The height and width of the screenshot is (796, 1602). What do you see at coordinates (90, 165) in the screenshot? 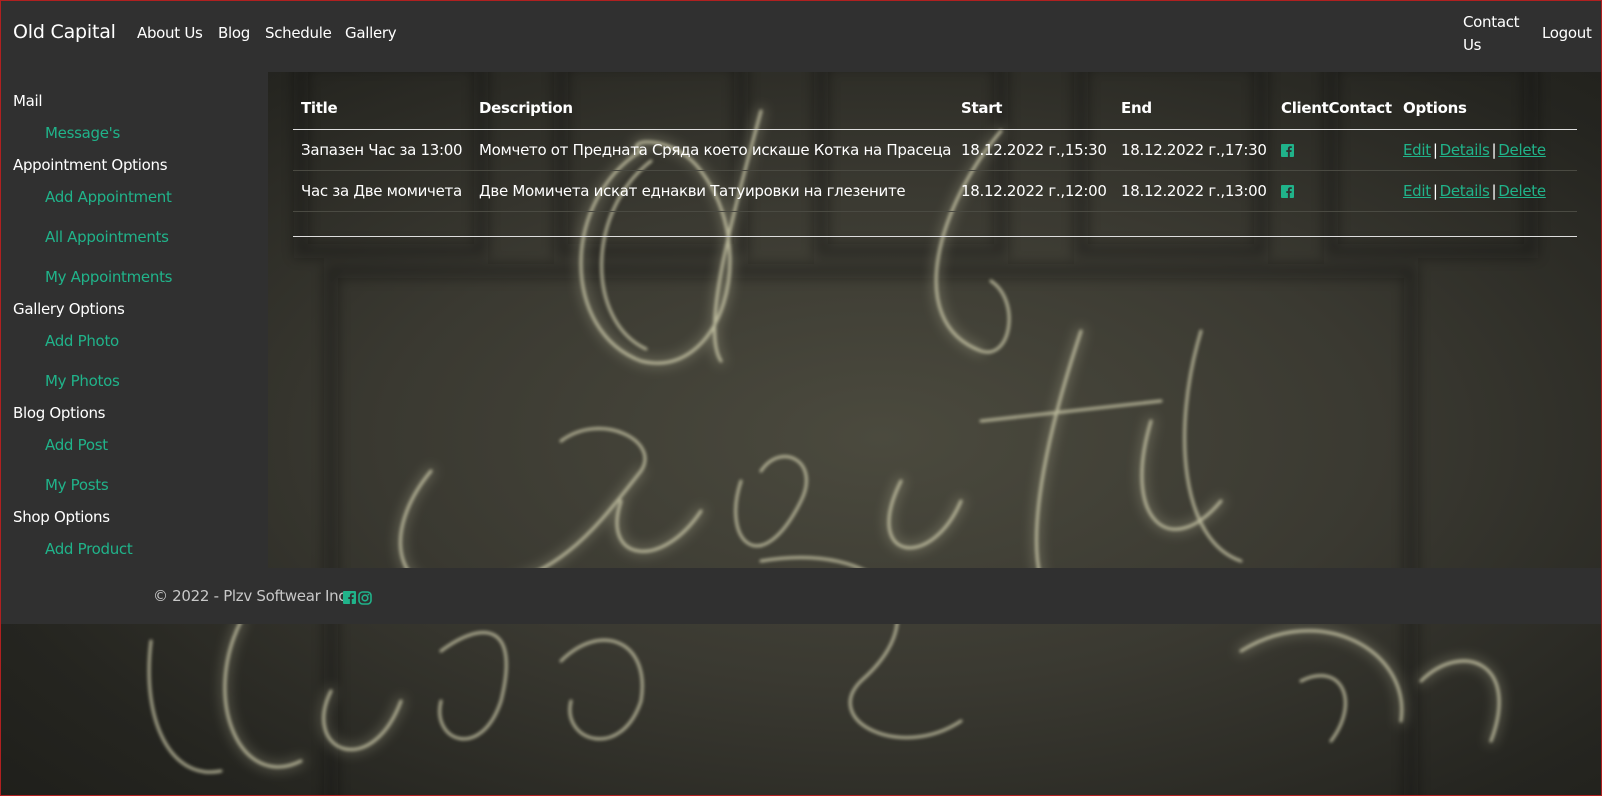
I see `sidebar-heading-appointment-options: Appointment Options` at bounding box center [90, 165].